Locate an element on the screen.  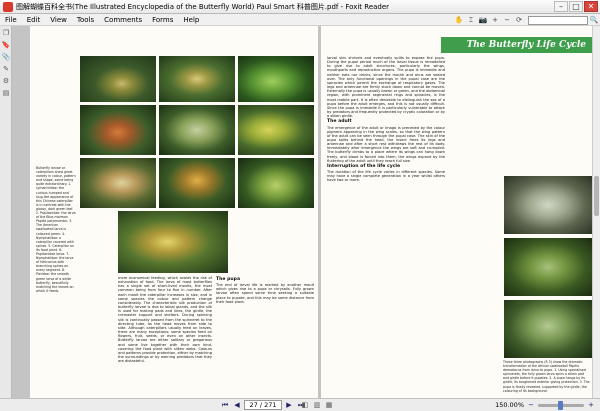
first-page-icon: ⏮ is located at coordinates (225, 405).